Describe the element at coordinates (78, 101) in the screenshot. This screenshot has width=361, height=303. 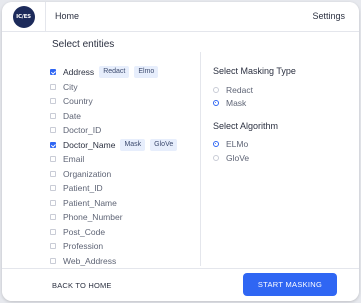
I see `entity-label: Country` at that location.